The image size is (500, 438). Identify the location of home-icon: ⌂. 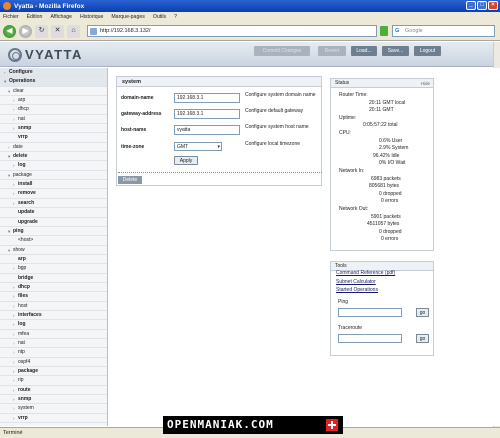
(73, 31).